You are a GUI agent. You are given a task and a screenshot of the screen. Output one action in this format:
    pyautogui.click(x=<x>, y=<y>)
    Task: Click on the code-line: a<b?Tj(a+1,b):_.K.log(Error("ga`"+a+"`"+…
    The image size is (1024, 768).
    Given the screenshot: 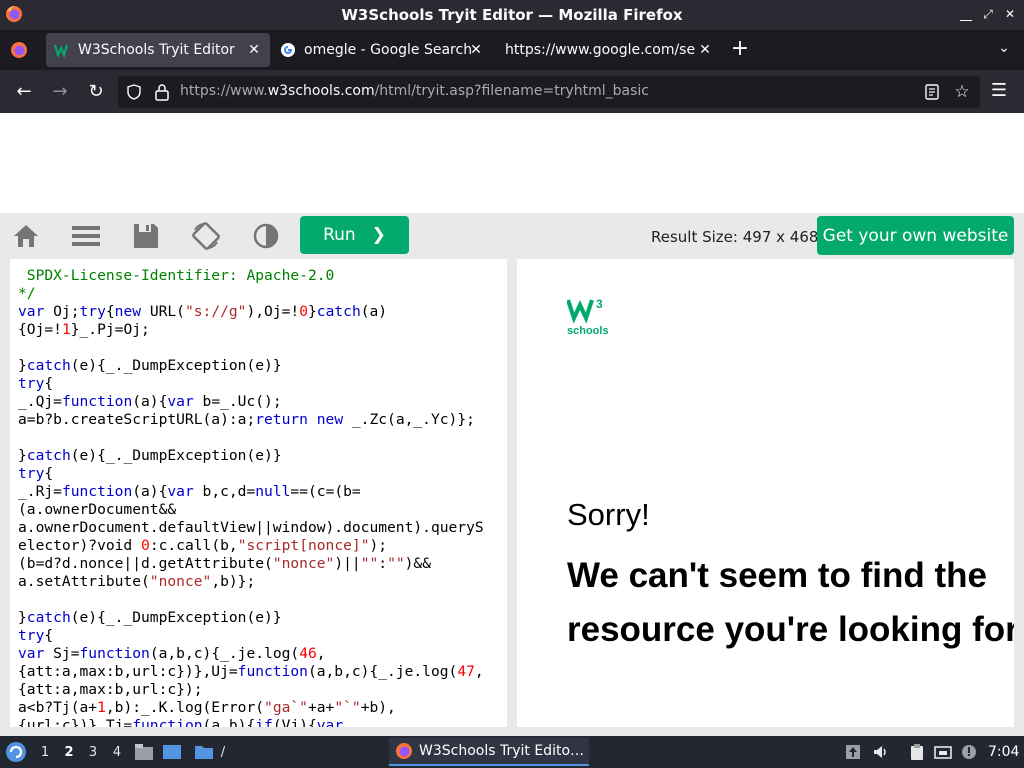 What is the action you would take?
    pyautogui.click(x=251, y=708)
    